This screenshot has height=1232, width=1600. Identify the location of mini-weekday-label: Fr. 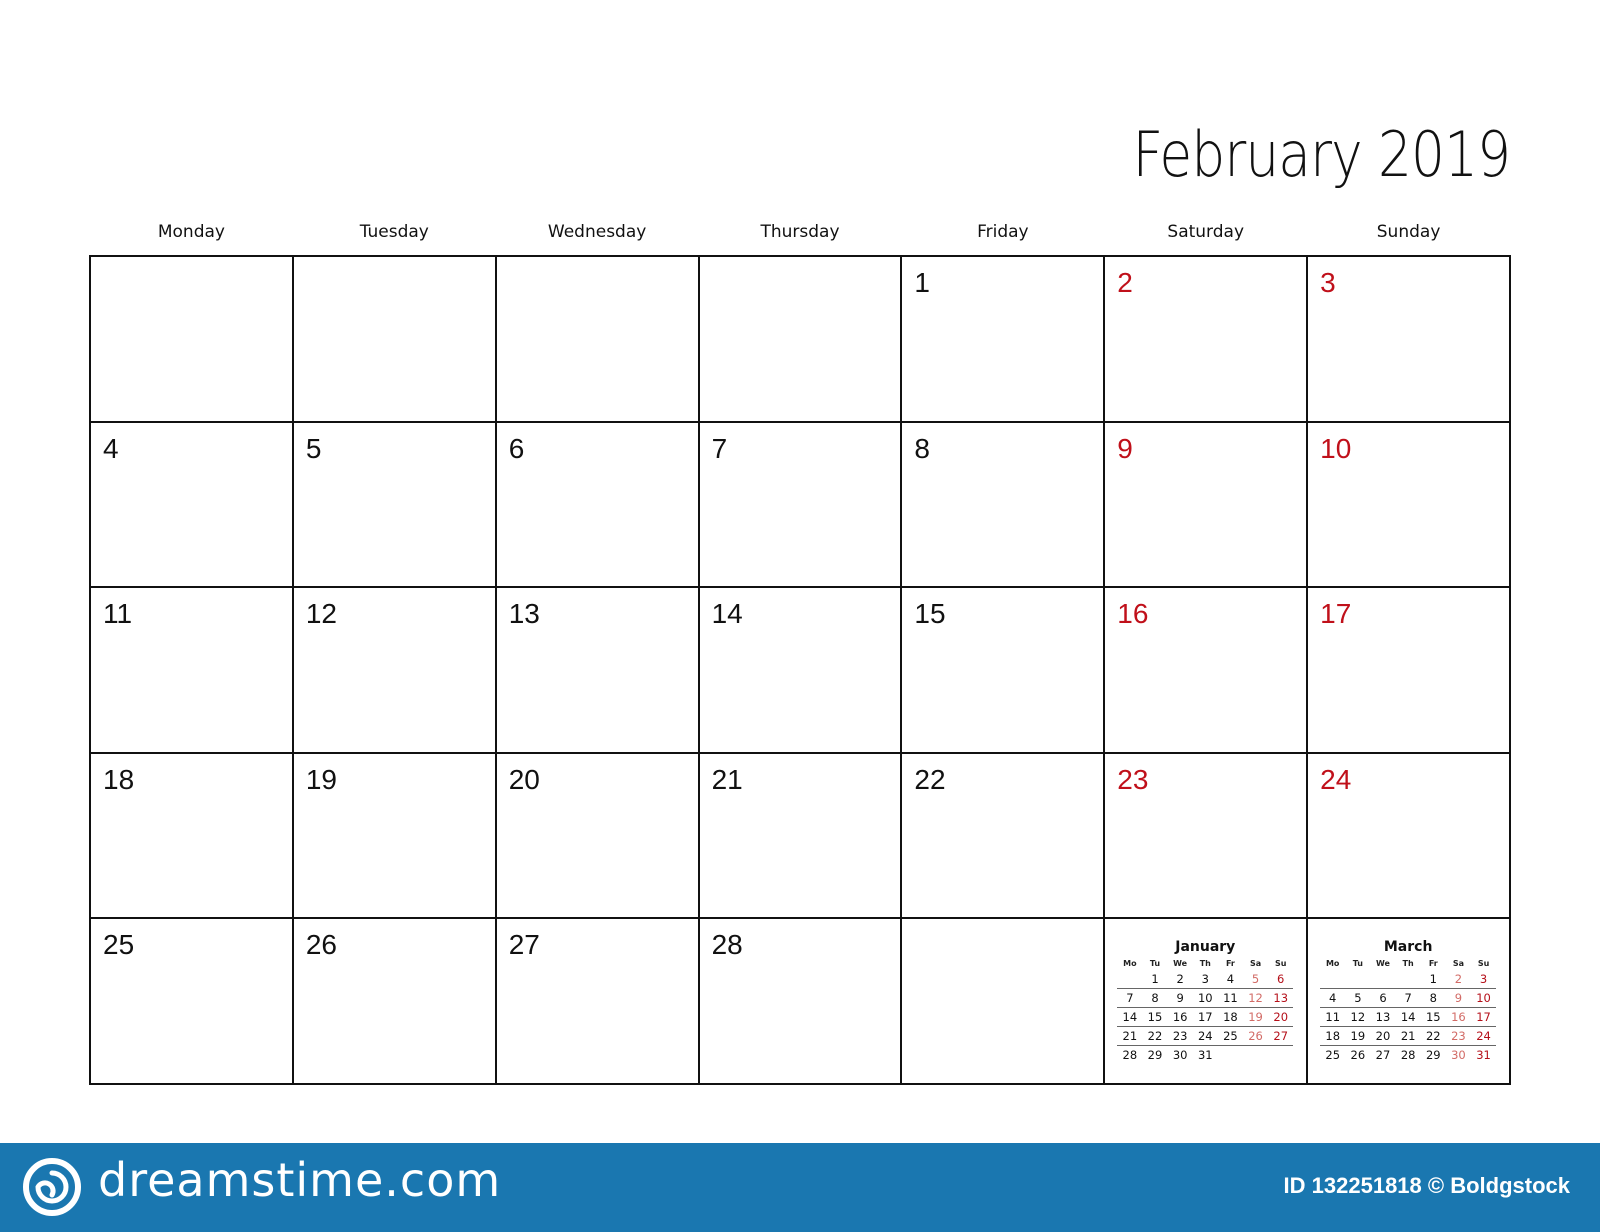
(1433, 964).